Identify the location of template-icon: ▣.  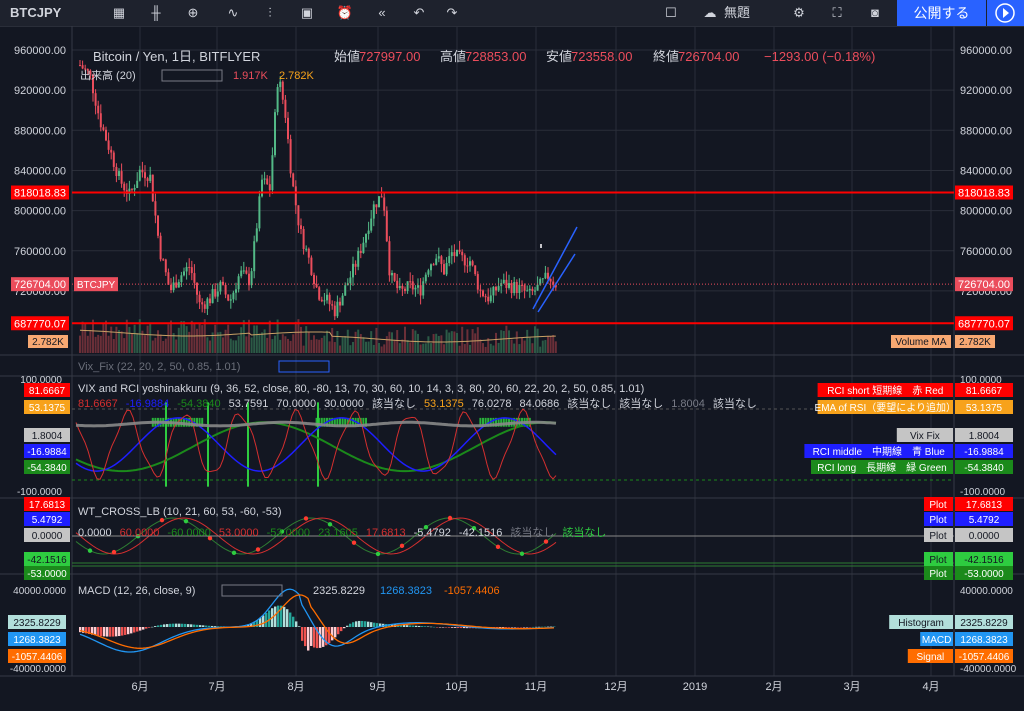
(307, 13).